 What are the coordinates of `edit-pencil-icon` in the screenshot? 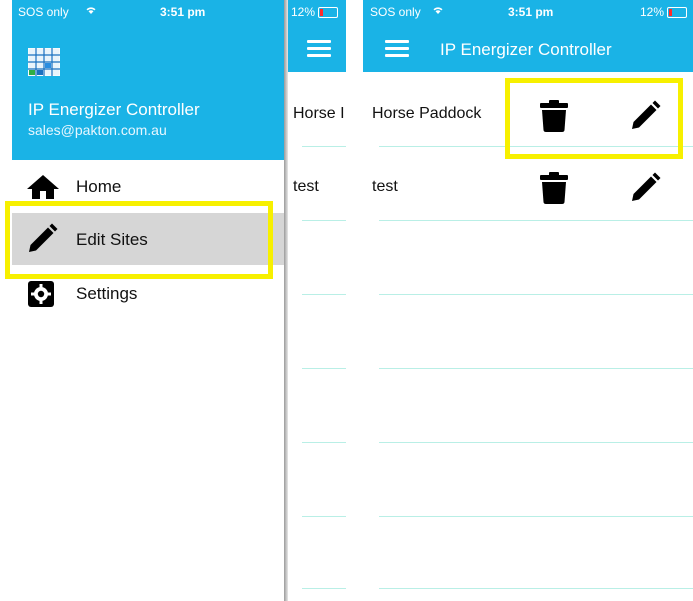 It's located at (645, 190).